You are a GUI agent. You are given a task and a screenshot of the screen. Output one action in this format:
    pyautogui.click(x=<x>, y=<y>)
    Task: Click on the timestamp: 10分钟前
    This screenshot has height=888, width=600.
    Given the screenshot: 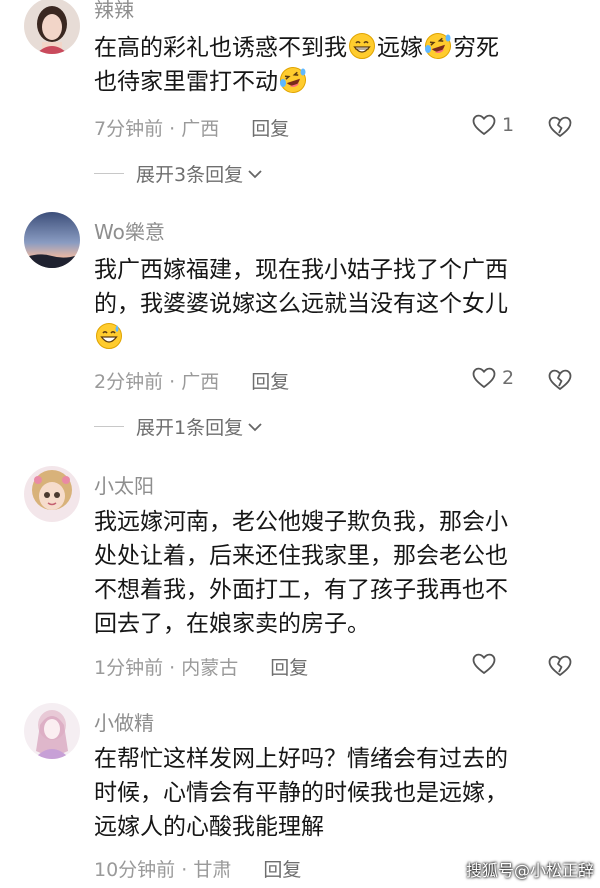 What is the action you would take?
    pyautogui.click(x=135, y=870)
    